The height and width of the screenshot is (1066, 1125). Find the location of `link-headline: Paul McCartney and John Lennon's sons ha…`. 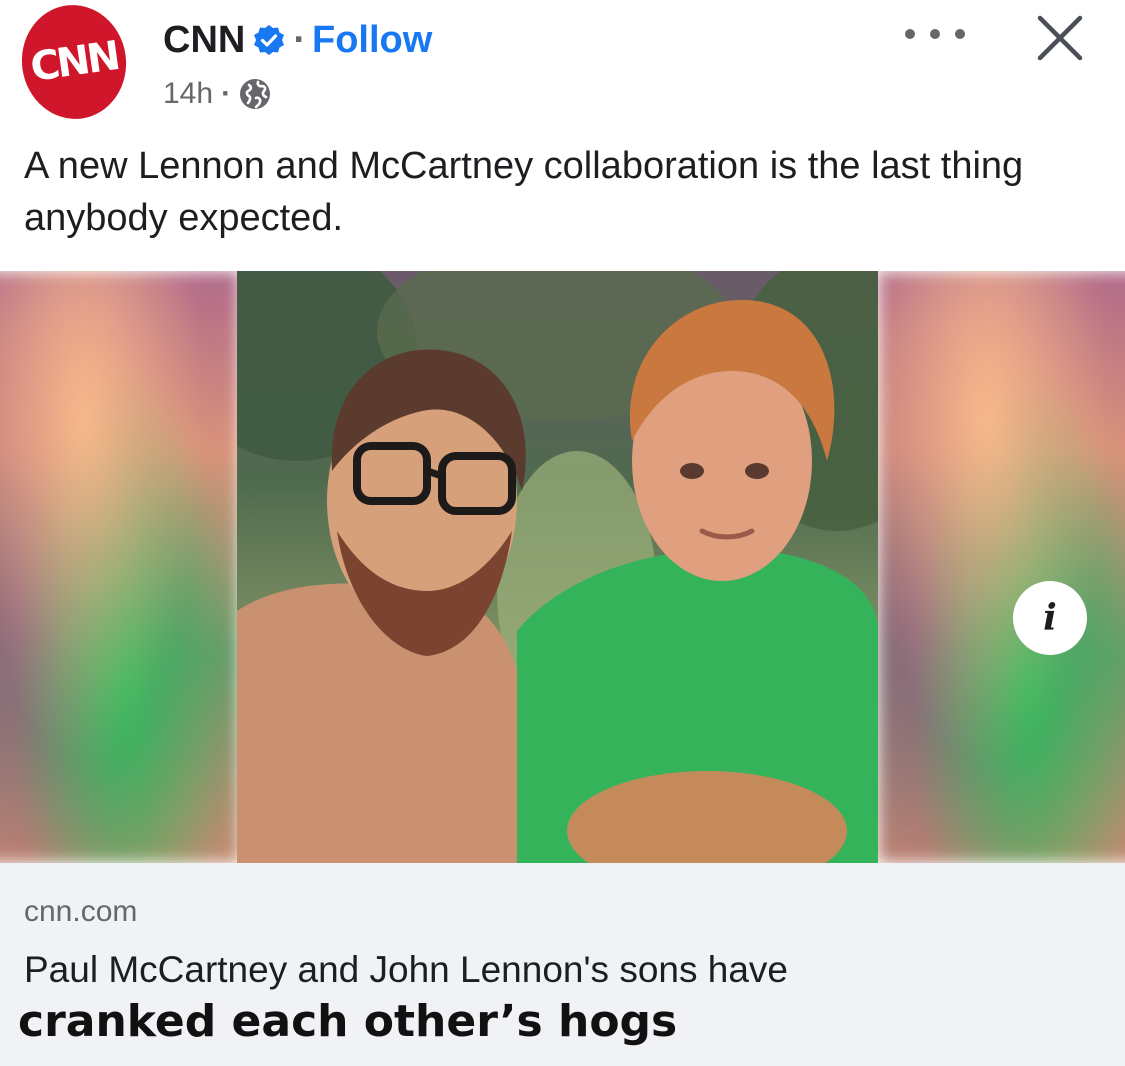

link-headline: Paul McCartney and John Lennon's sons ha… is located at coordinates (406, 970).